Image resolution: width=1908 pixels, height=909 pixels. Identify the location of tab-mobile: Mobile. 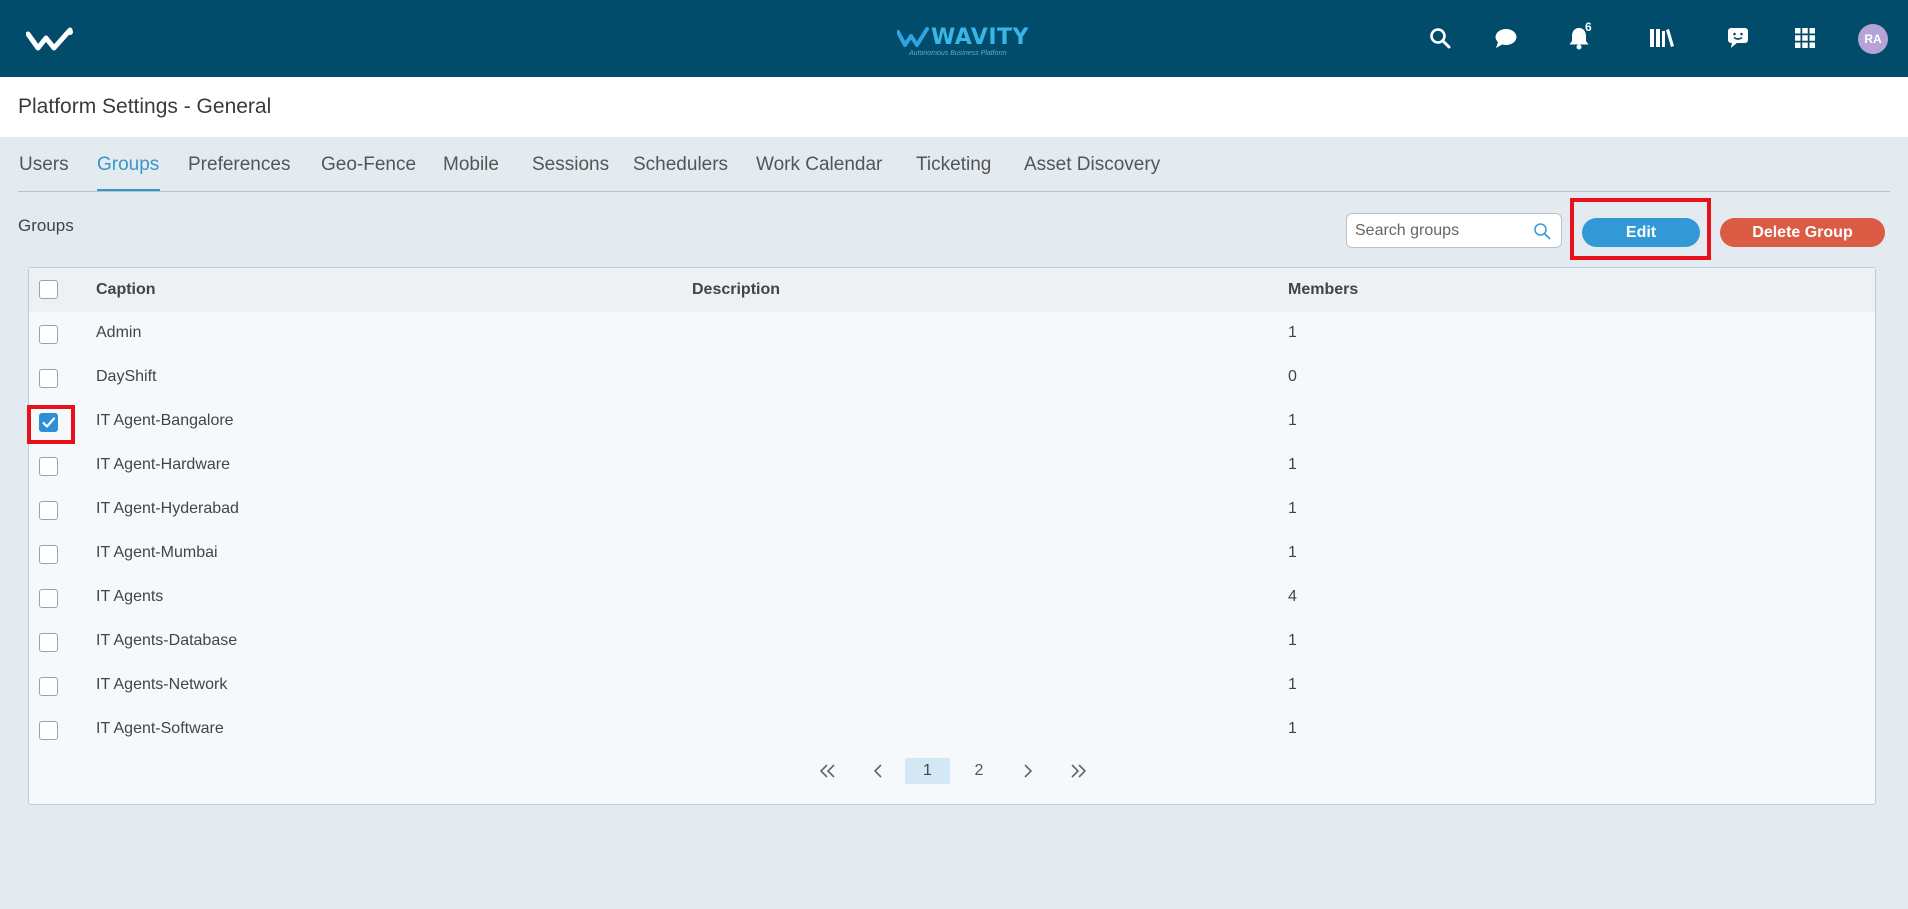
(471, 165).